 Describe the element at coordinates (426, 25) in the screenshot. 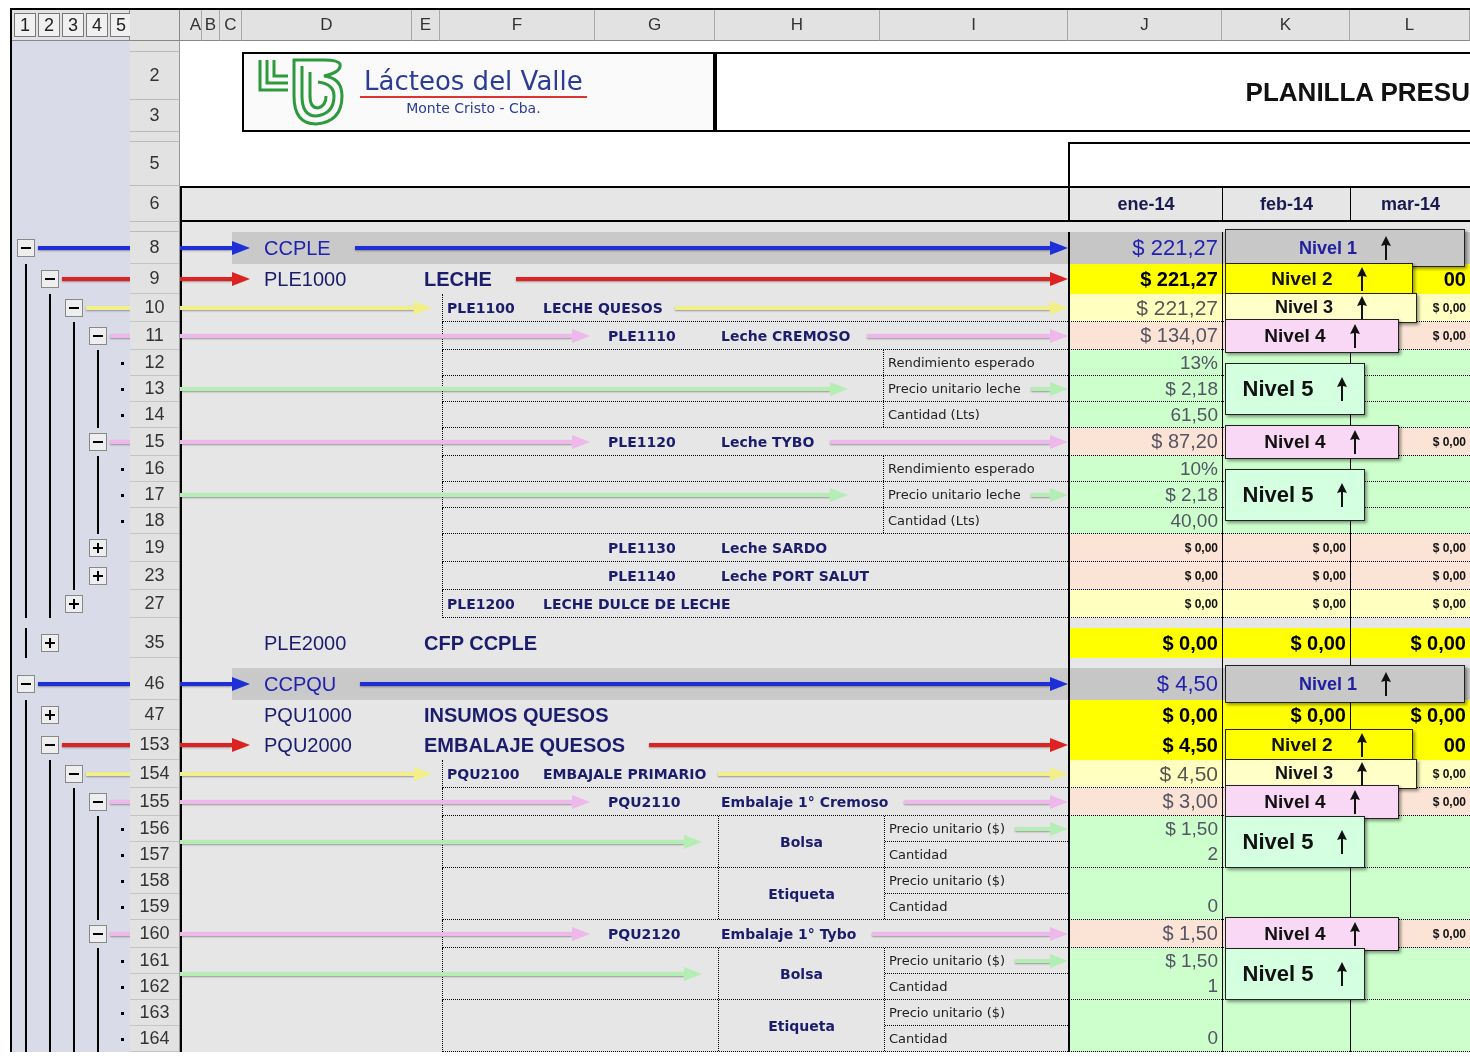

I see `column-header: E` at that location.